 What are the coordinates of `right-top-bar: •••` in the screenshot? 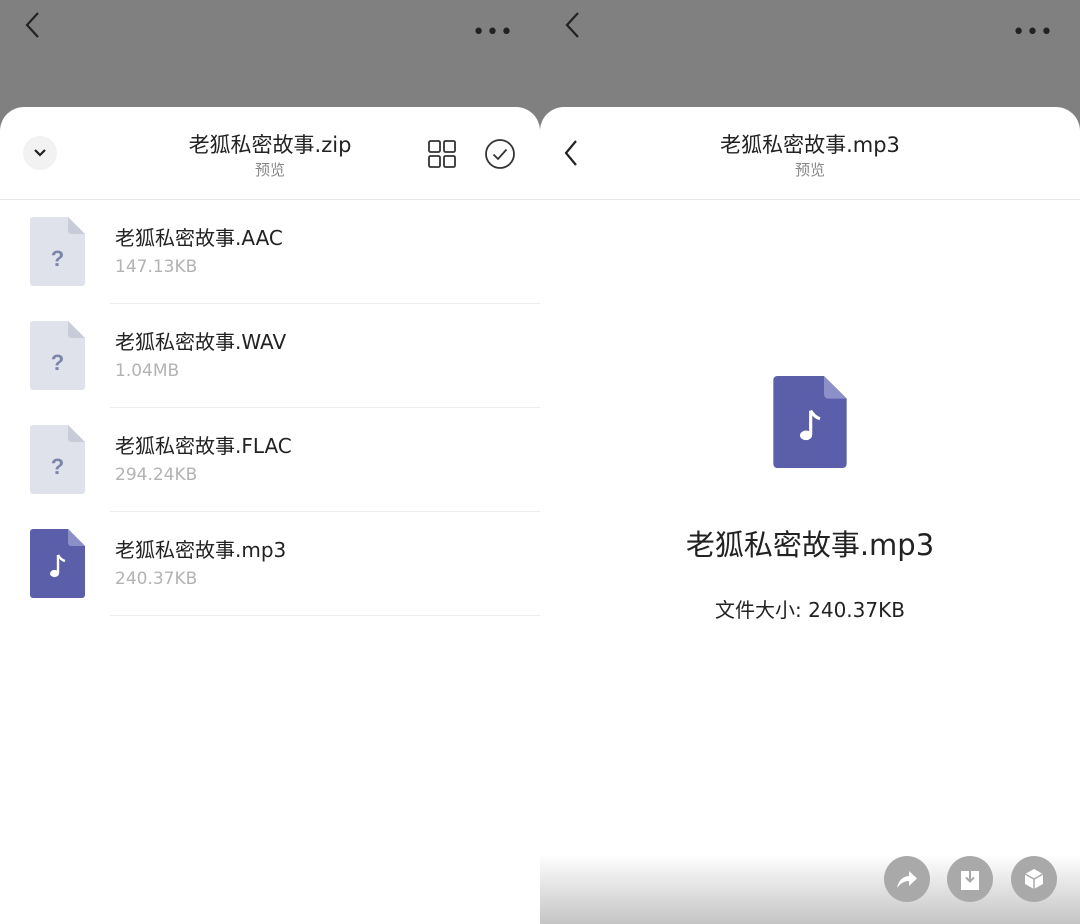 It's located at (810, 53).